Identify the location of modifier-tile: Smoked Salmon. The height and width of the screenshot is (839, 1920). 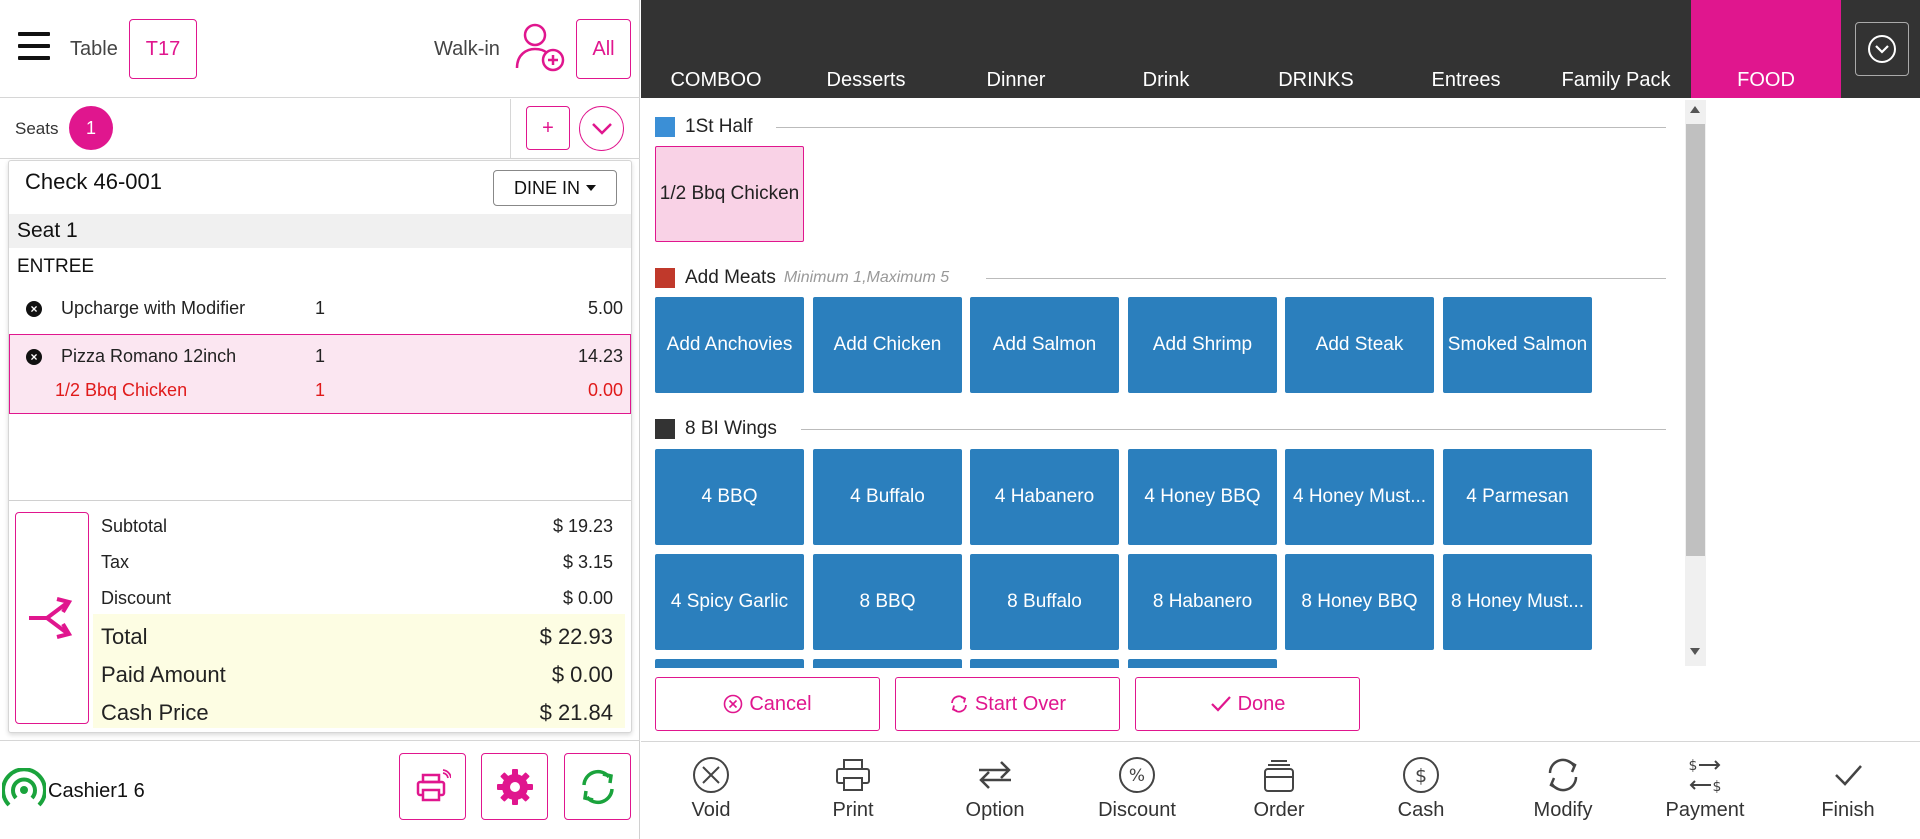
(1517, 345).